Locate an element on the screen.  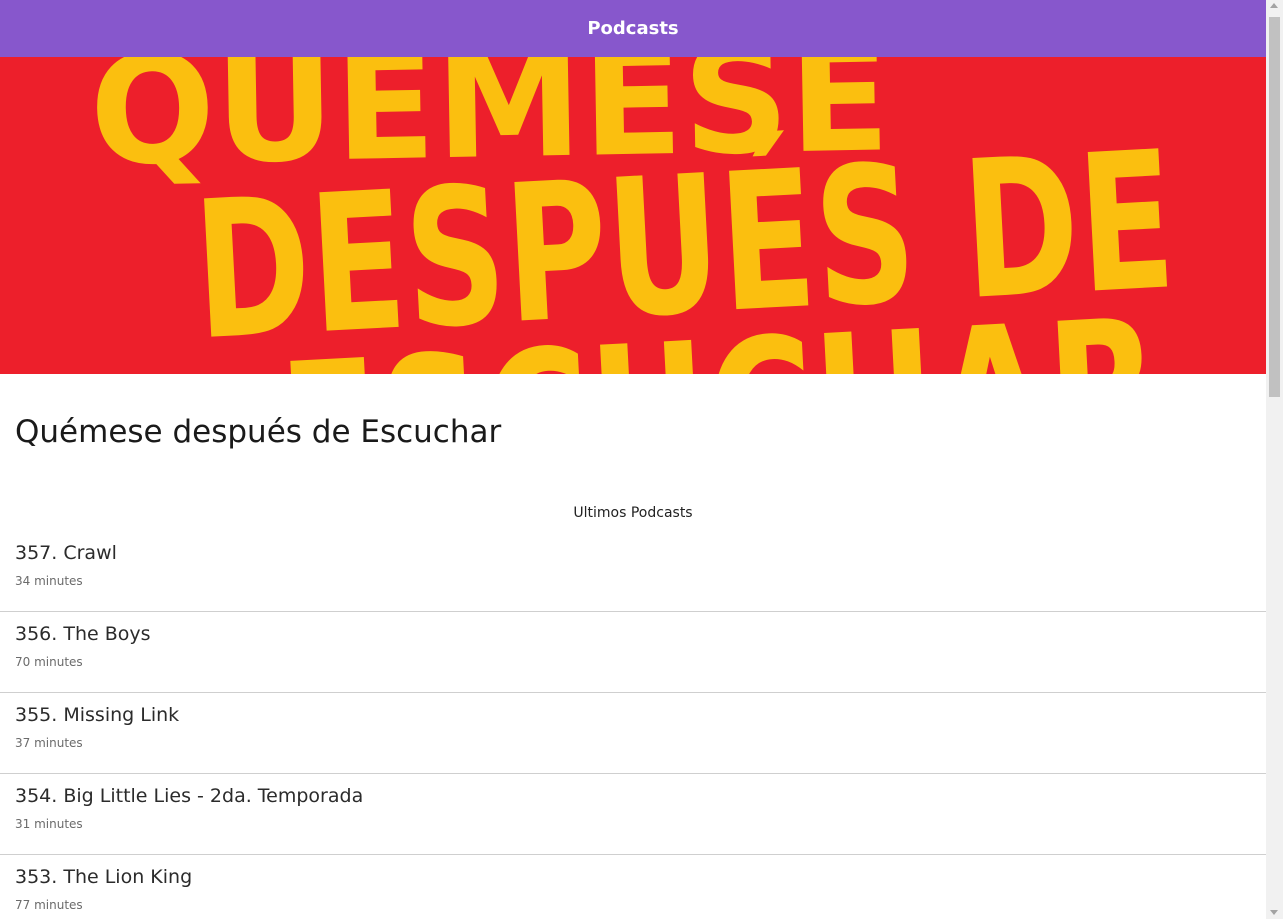
episode-item: 353. The Lion King 77 minutes is located at coordinates (633, 887).